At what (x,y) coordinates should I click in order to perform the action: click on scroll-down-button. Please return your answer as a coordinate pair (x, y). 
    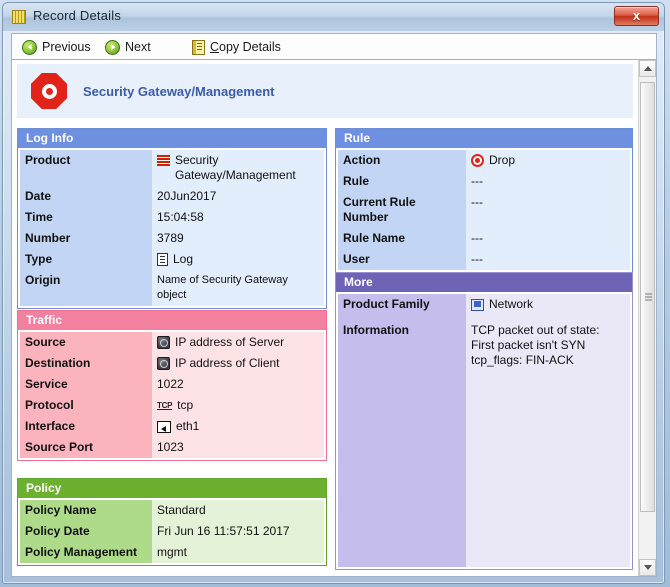
    Looking at the image, I should click on (647, 567).